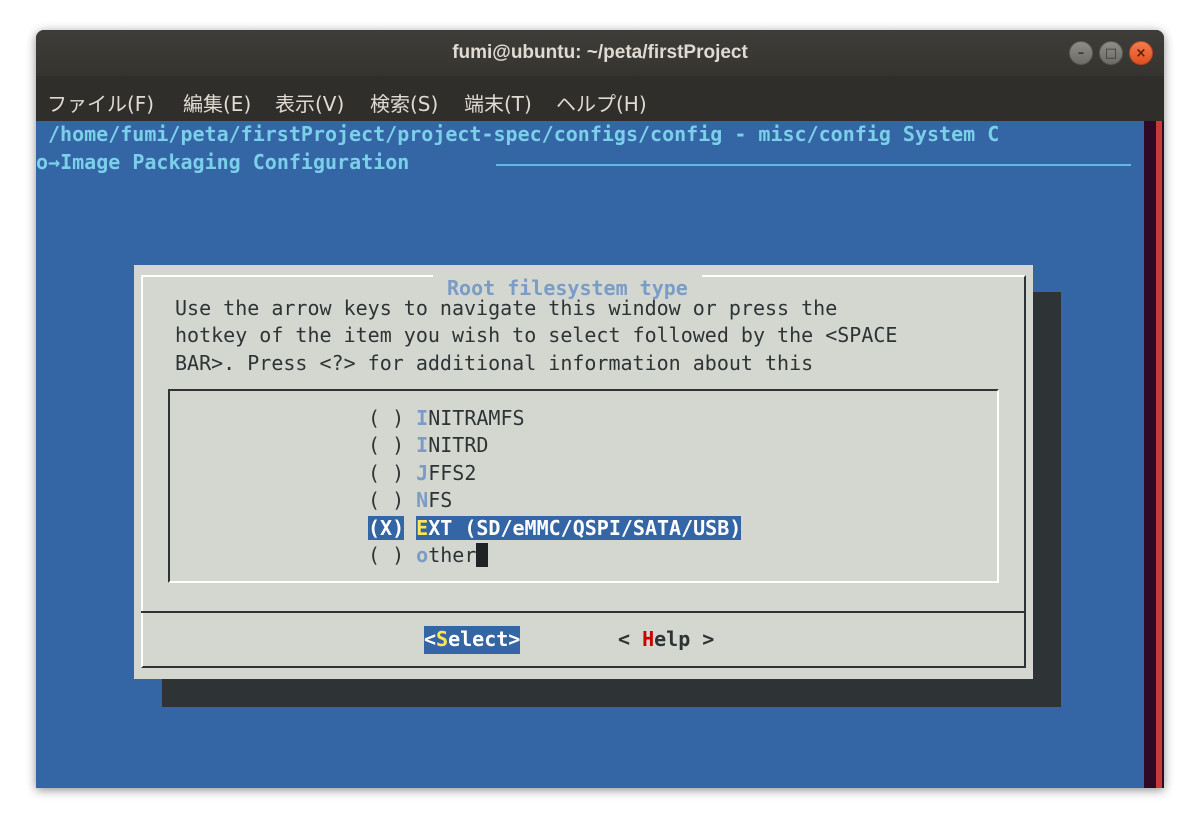 This screenshot has height=831, width=1200. I want to click on option-other: ( ) other, so click(428, 556).